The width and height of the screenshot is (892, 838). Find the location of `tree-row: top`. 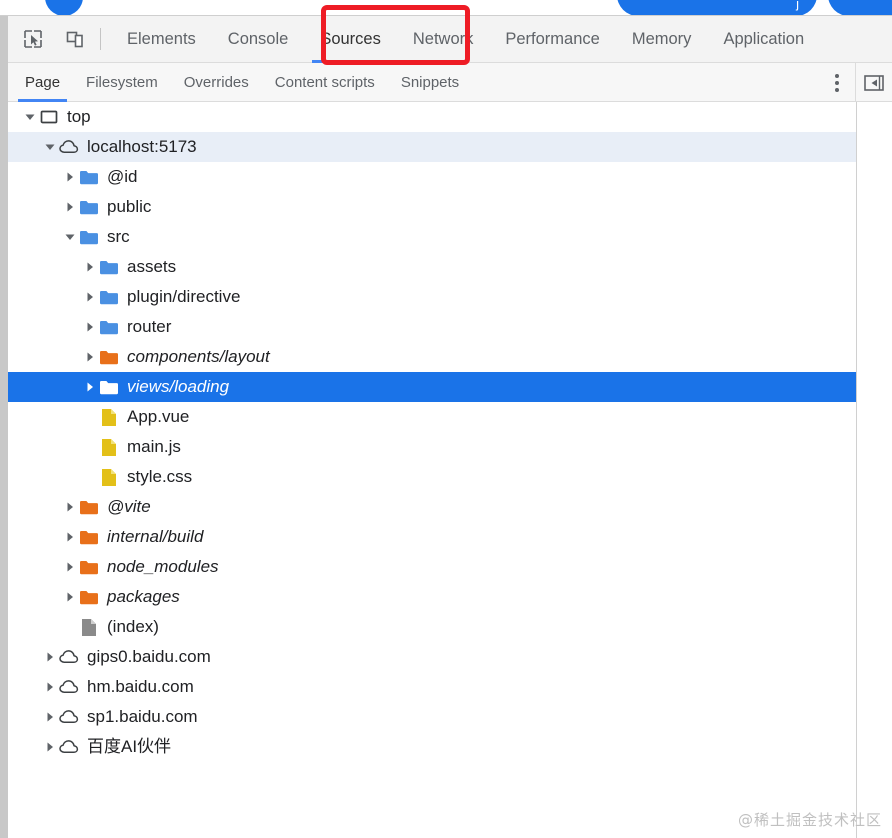

tree-row: top is located at coordinates (432, 117).